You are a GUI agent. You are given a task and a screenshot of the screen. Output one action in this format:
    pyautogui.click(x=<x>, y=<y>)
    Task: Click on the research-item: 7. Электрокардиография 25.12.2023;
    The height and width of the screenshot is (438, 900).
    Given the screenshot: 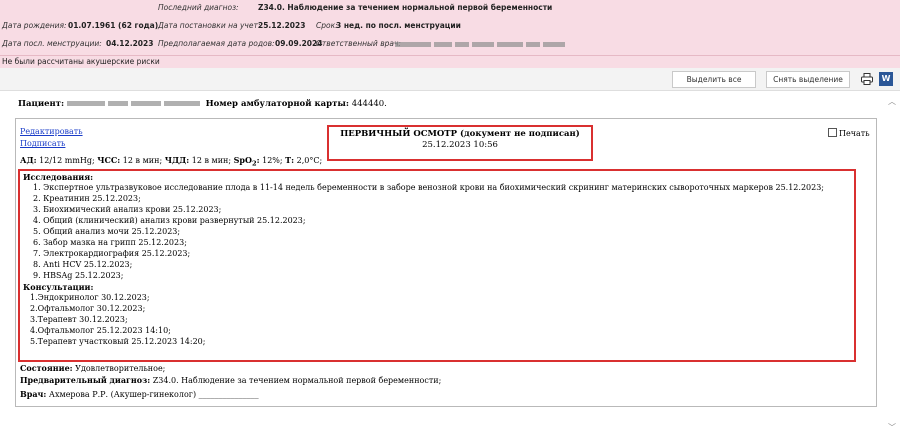 What is the action you would take?
    pyautogui.click(x=112, y=253)
    